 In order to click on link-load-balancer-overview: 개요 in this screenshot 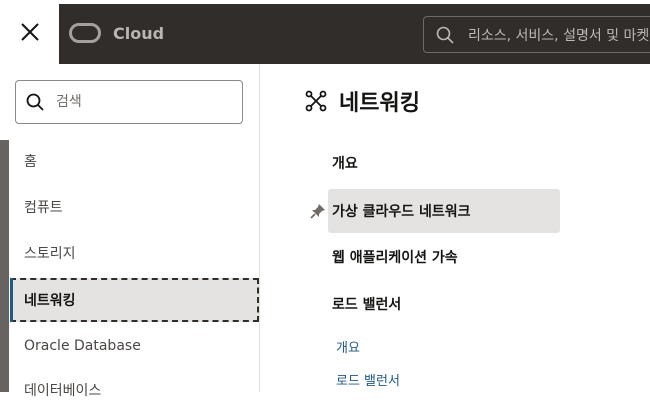, I will do `click(348, 346)`.